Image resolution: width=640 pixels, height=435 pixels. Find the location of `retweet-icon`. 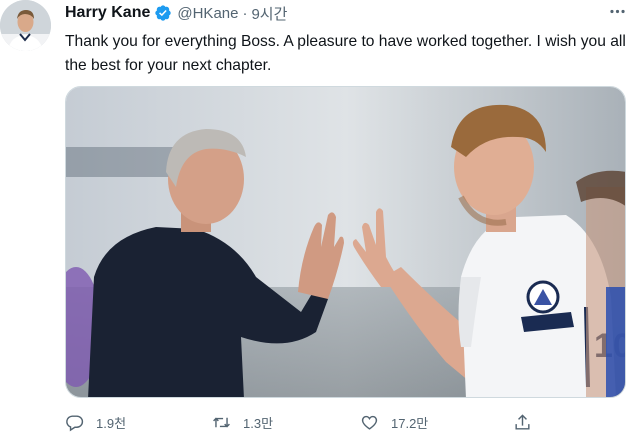

retweet-icon is located at coordinates (221, 422).